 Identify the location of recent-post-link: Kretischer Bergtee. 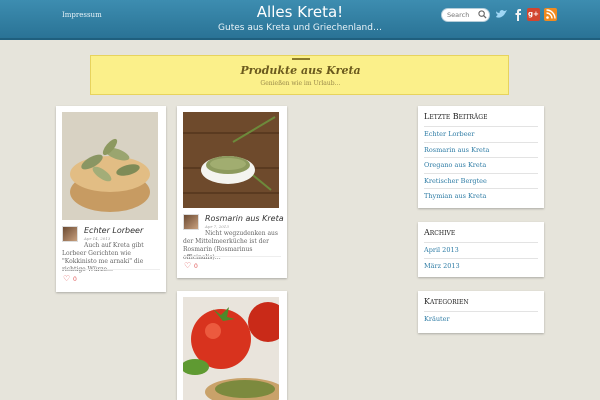
(481, 180).